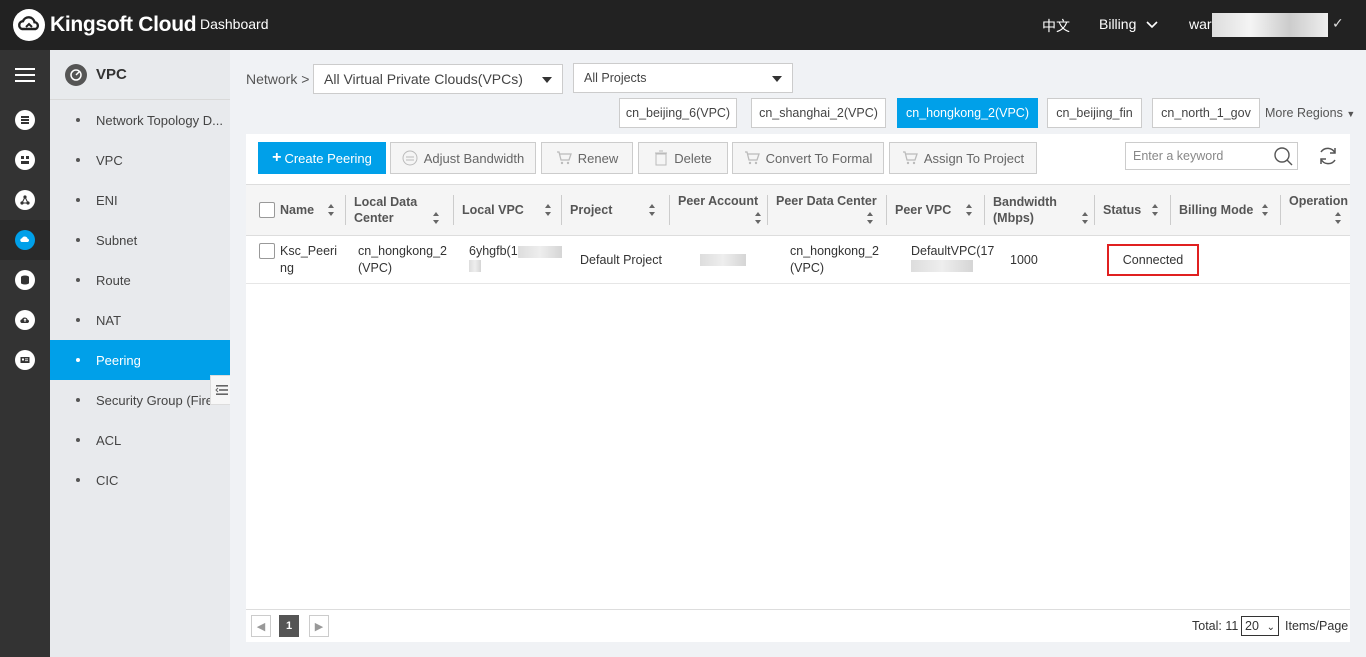 The width and height of the screenshot is (1366, 657). Describe the element at coordinates (718, 210) in the screenshot. I see `column-peer-account: Peer Account` at that location.